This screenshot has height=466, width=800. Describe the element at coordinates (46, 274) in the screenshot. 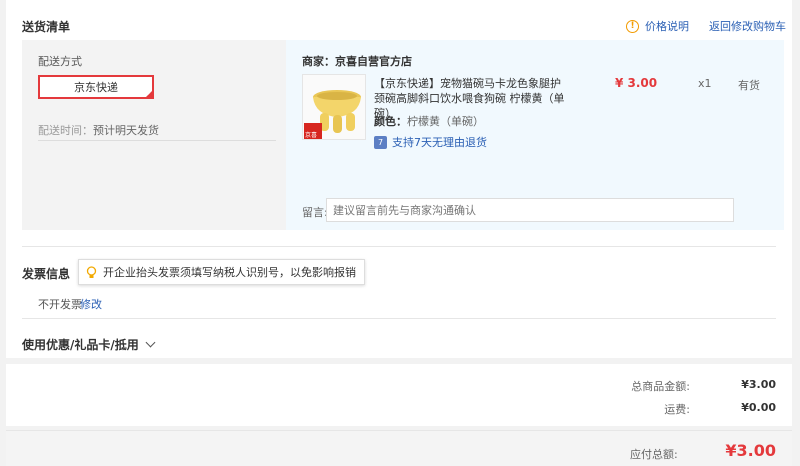

I see `invoice-title: 发票信息` at that location.